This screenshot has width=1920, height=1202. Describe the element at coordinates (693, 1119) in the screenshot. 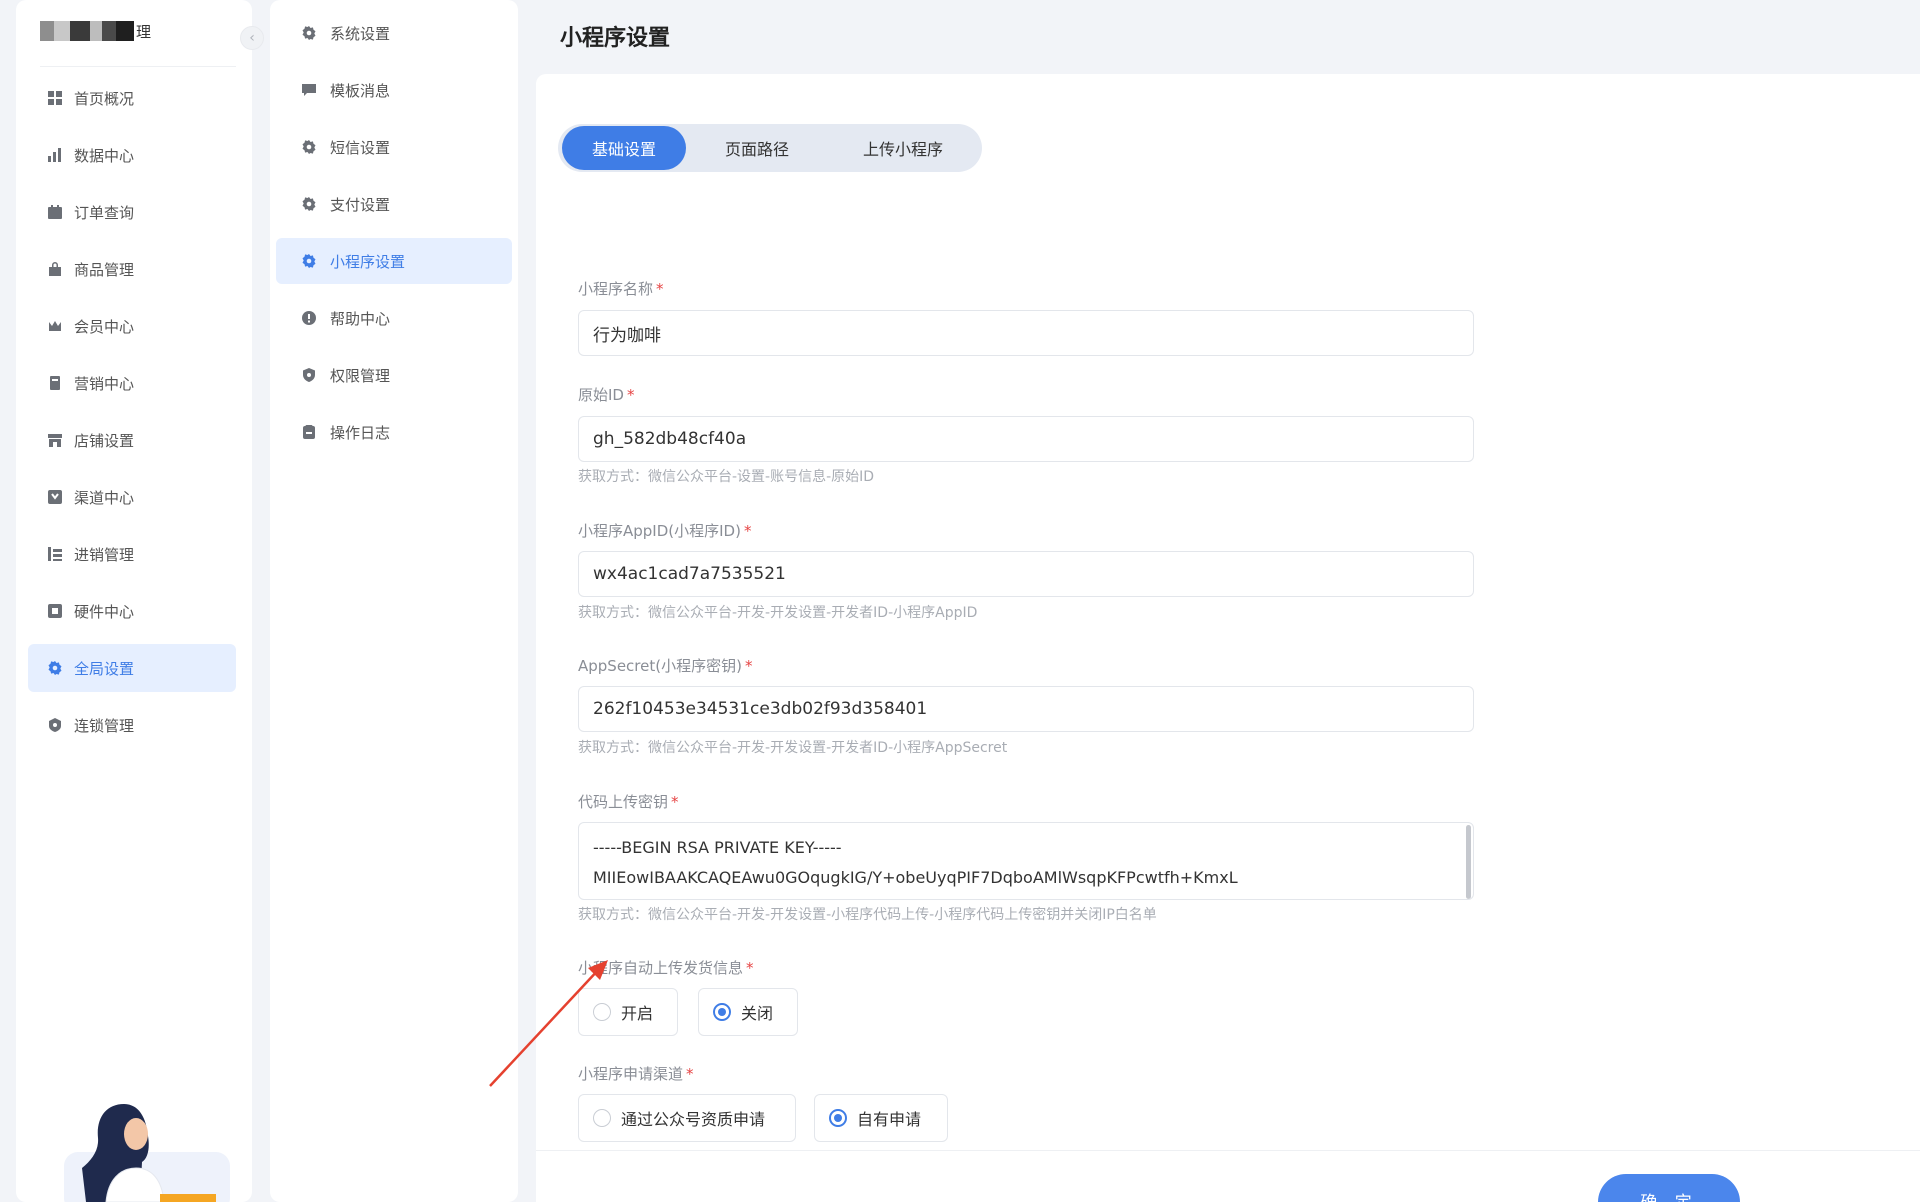

I see `radio-label: 通过公众号资质申请` at that location.